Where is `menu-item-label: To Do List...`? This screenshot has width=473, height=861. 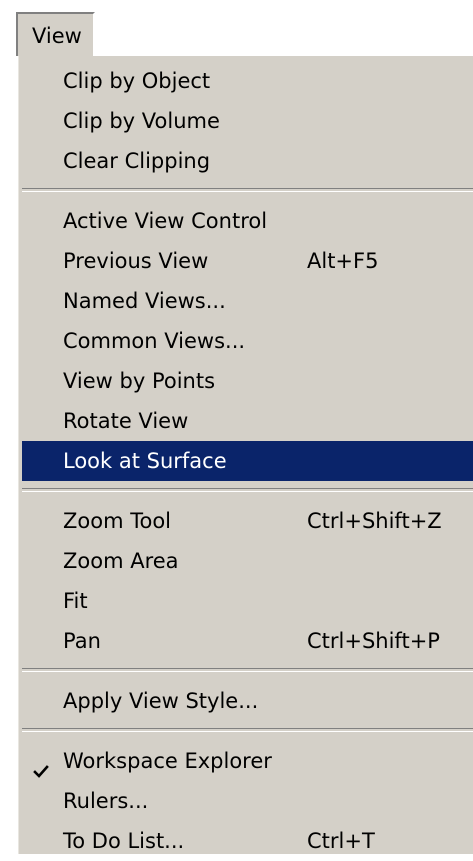 menu-item-label: To Do List... is located at coordinates (124, 841).